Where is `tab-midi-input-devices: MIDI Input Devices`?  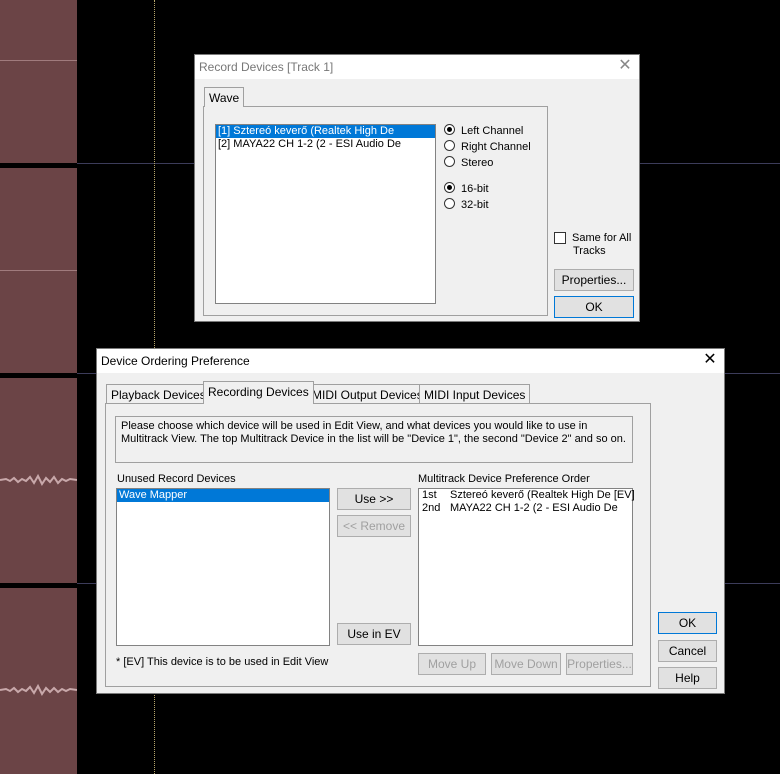 tab-midi-input-devices: MIDI Input Devices is located at coordinates (475, 393).